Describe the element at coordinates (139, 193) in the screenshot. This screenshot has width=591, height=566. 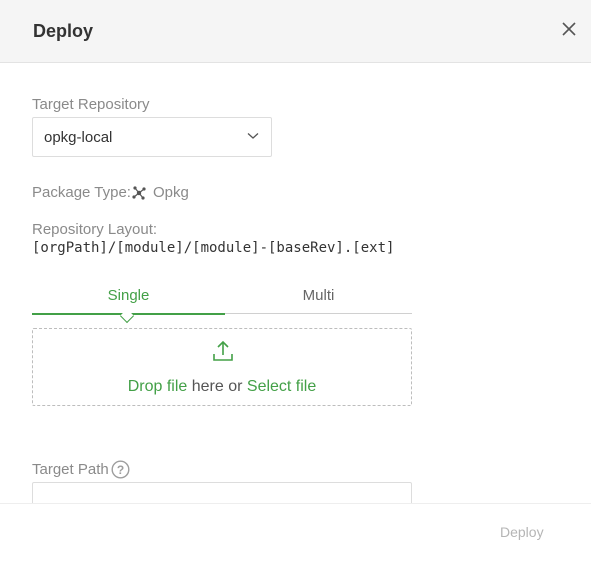
I see `opkg-icon` at that location.